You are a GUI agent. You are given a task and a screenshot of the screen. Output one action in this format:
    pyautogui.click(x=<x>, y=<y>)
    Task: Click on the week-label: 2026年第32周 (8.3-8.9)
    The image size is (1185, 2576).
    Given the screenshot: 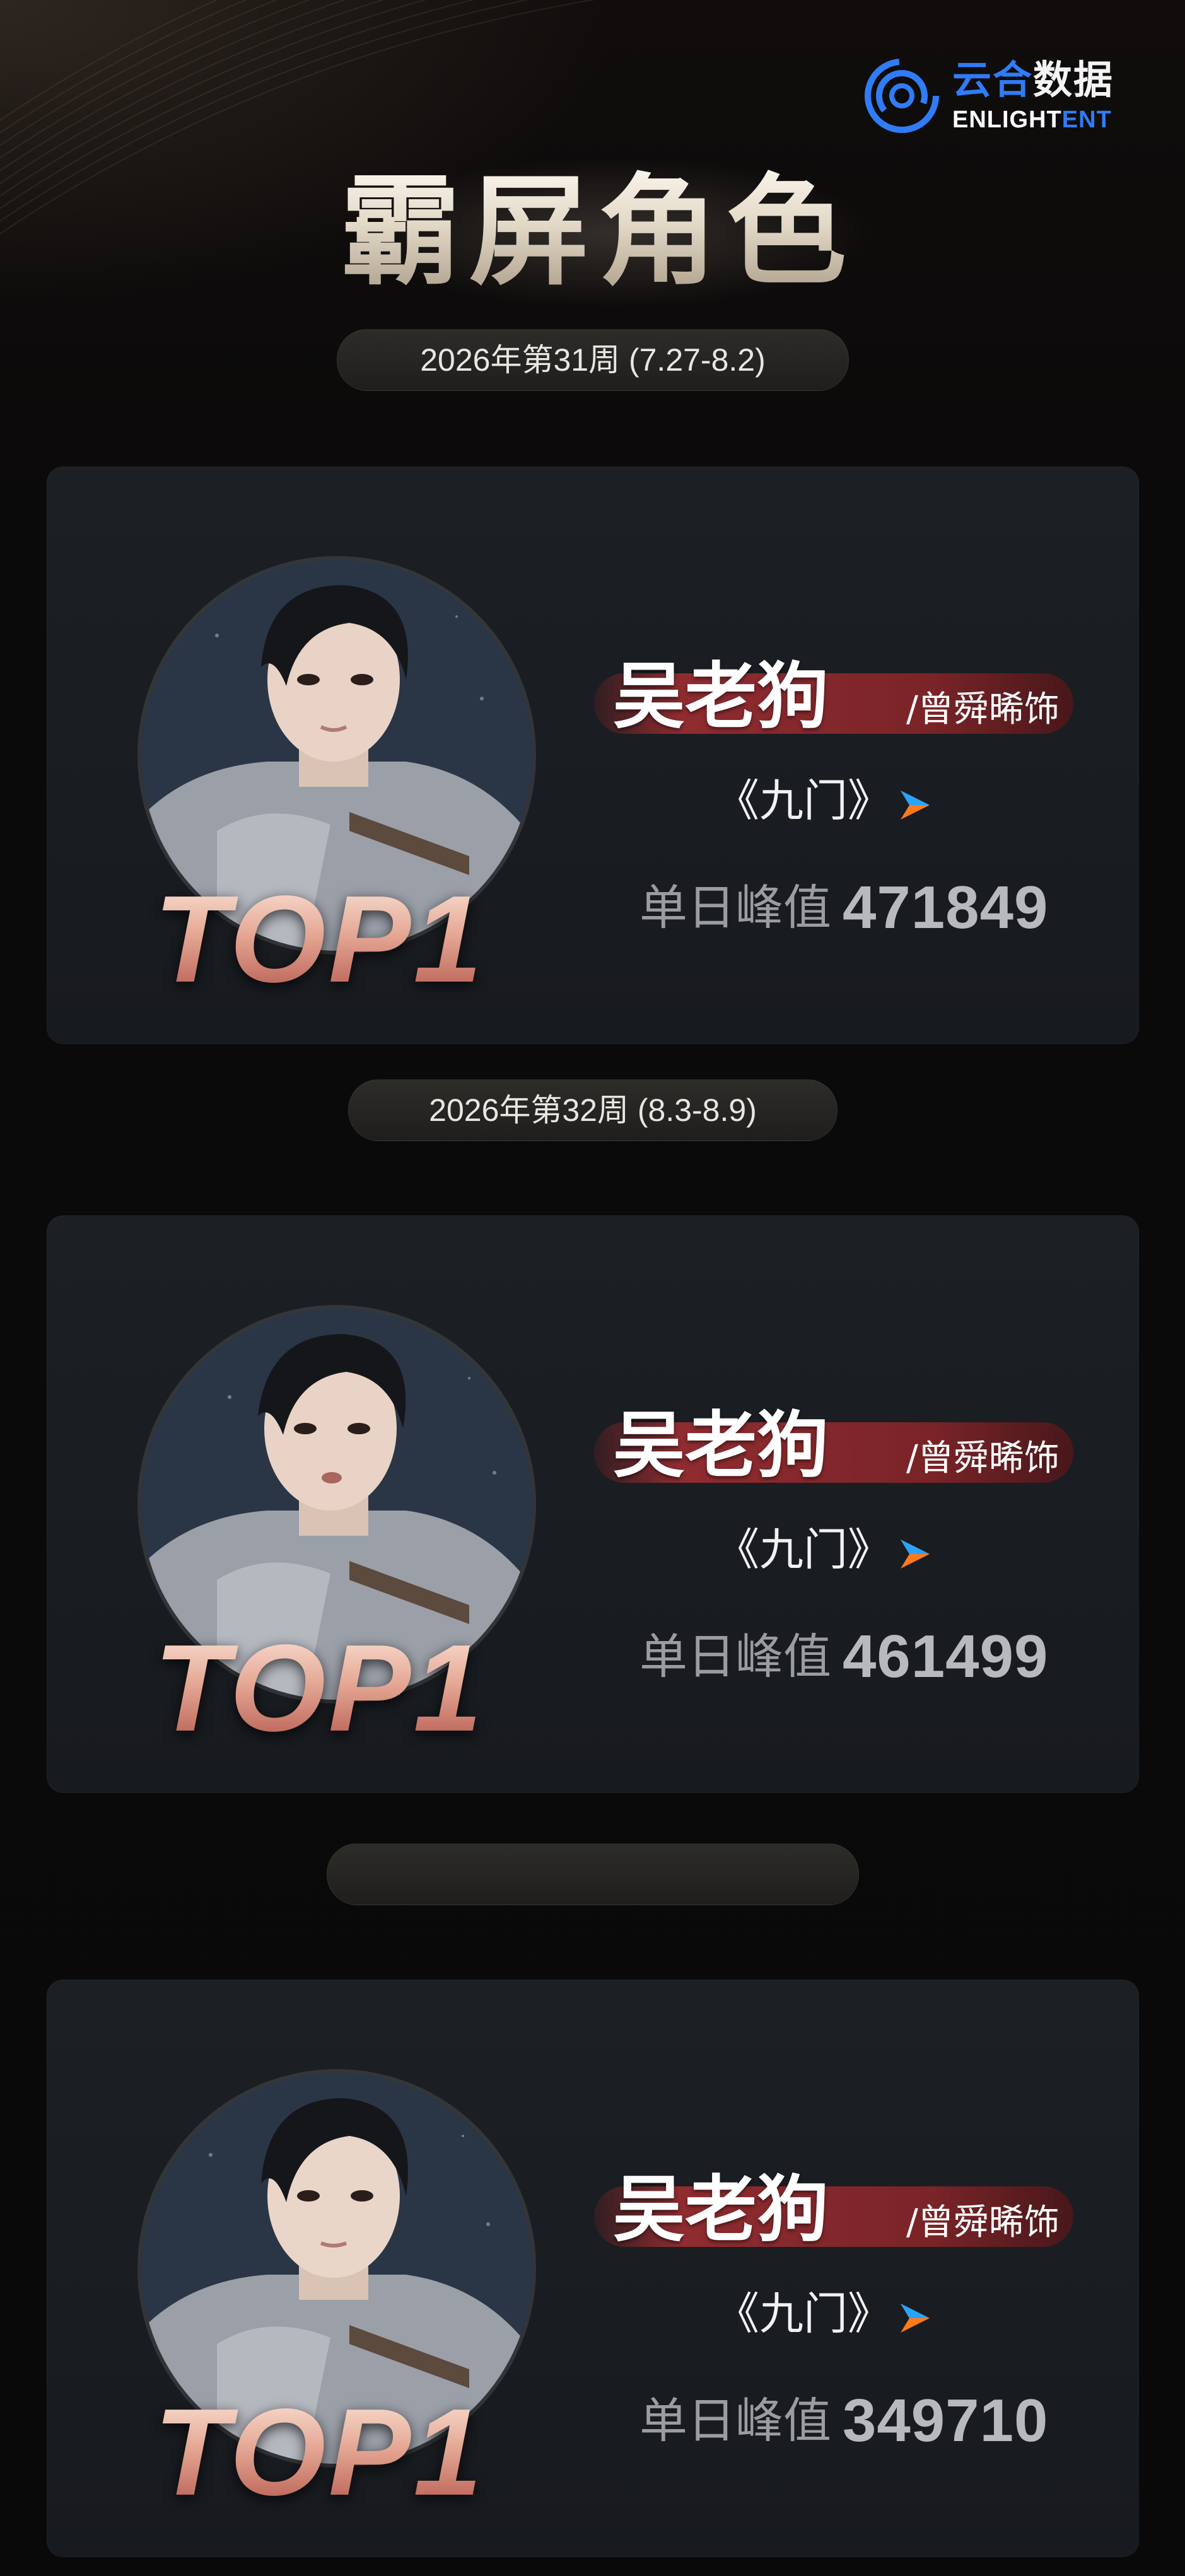 What is the action you would take?
    pyautogui.click(x=593, y=1110)
    